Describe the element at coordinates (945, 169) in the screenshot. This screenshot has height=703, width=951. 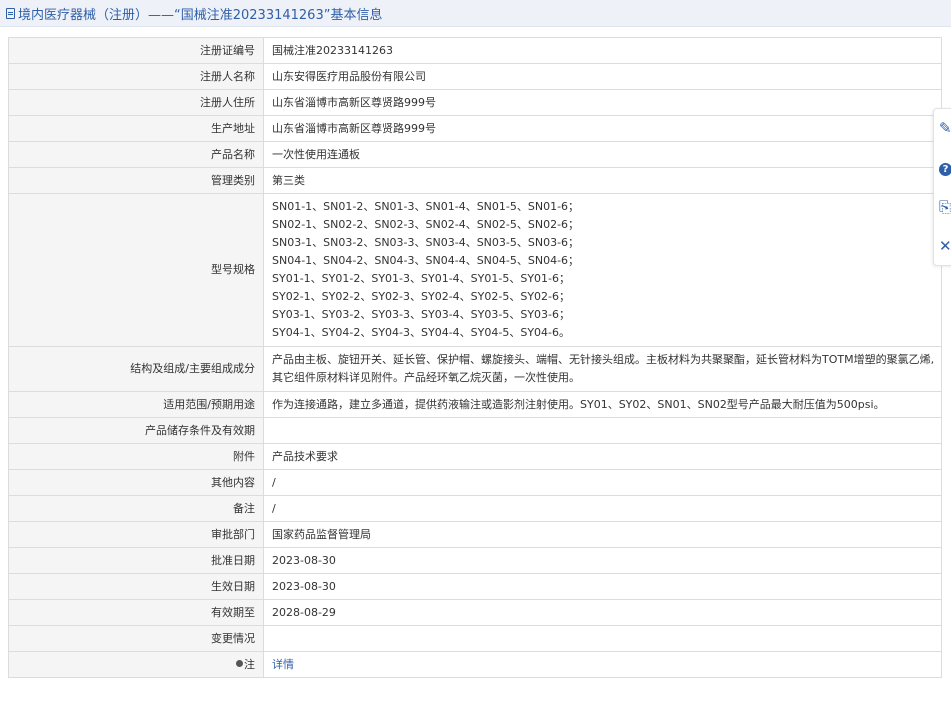
I see `help-glyph: ?` at that location.